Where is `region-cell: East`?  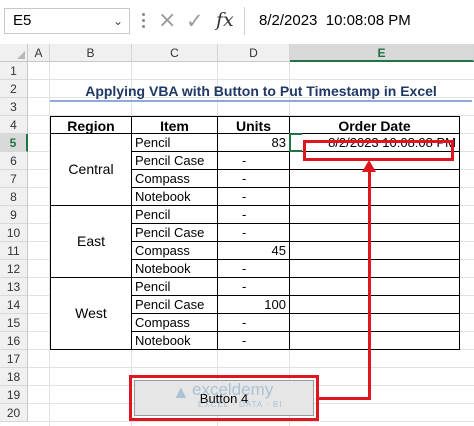
region-cell: East is located at coordinates (91, 242).